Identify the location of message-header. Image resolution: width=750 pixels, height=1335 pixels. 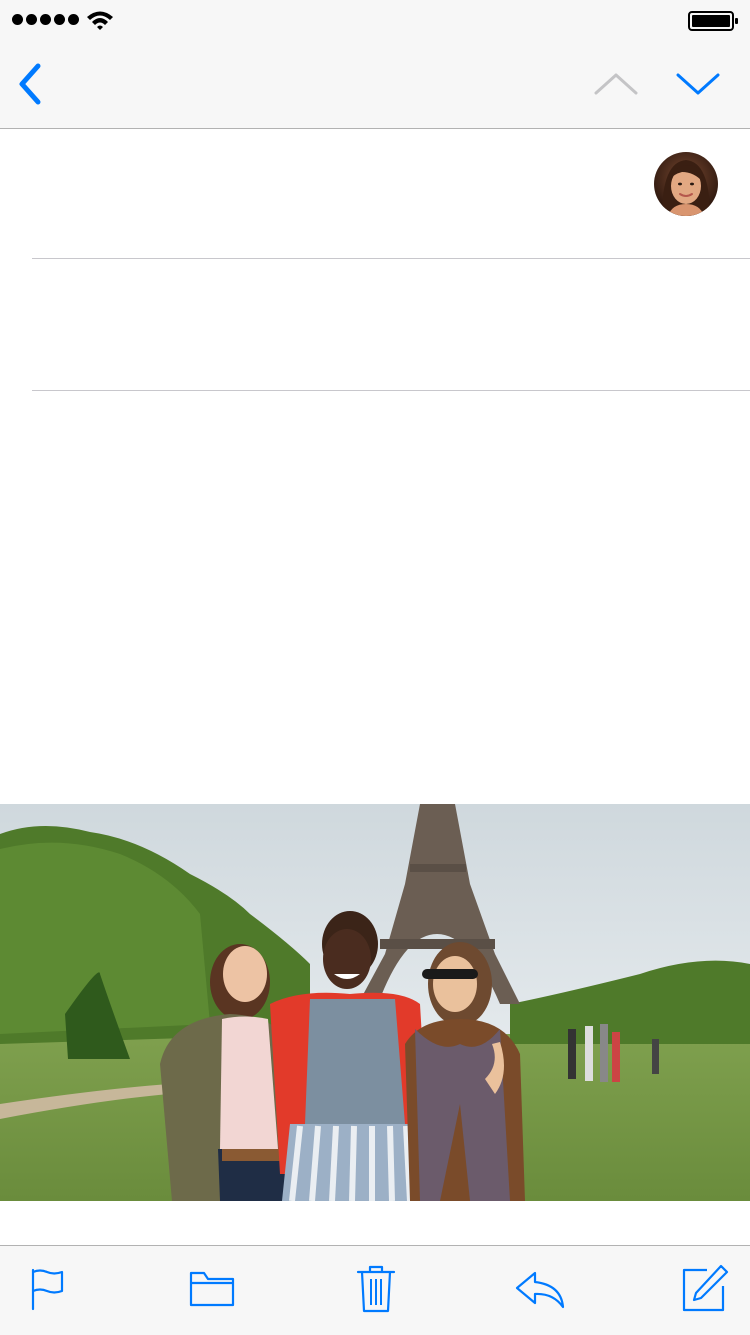
(375, 194).